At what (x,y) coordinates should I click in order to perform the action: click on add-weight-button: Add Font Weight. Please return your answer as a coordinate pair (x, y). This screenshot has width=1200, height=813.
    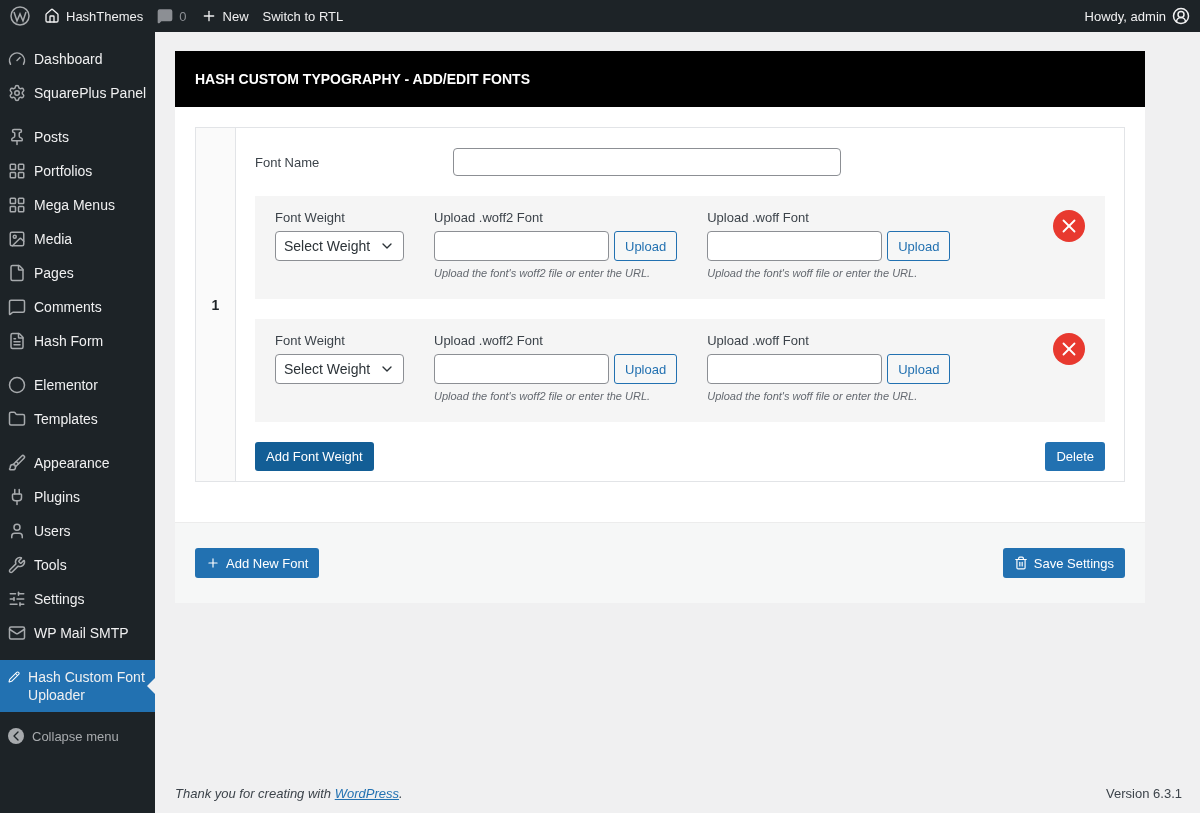
    Looking at the image, I should click on (314, 456).